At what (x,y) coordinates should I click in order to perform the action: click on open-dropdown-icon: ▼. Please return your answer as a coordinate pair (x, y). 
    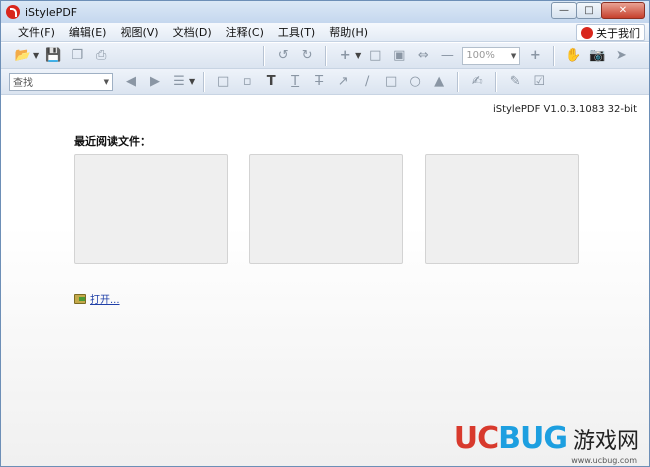
    Looking at the image, I should click on (36, 55).